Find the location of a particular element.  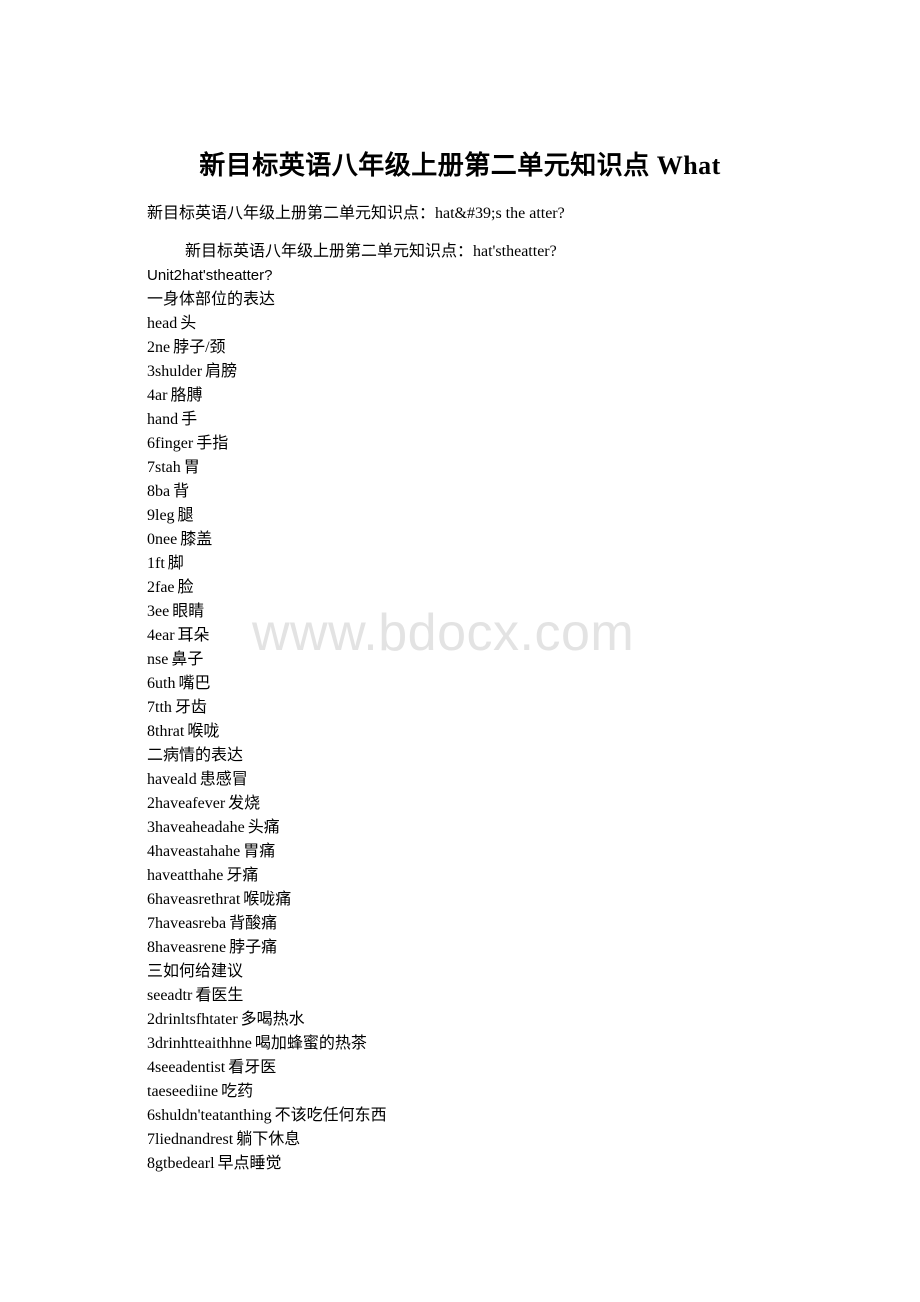

vocab-english: seeadtr is located at coordinates (170, 995).